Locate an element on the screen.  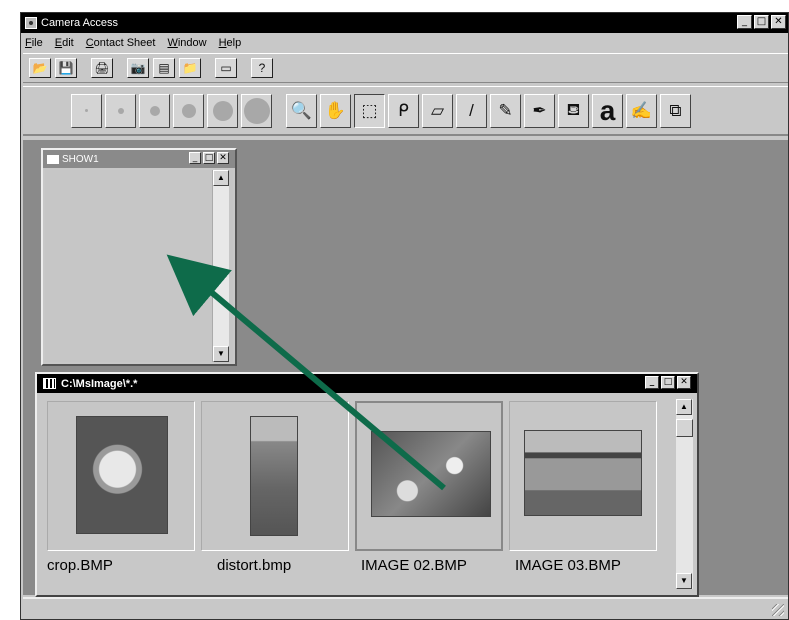
thumbnail-caption: distort.bmp is located at coordinates (254, 565).